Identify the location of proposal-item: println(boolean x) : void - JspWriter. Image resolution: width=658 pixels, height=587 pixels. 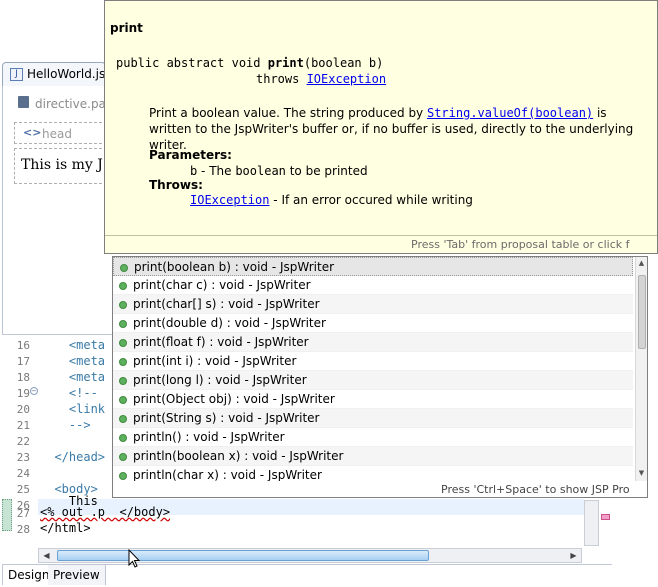
(373, 456).